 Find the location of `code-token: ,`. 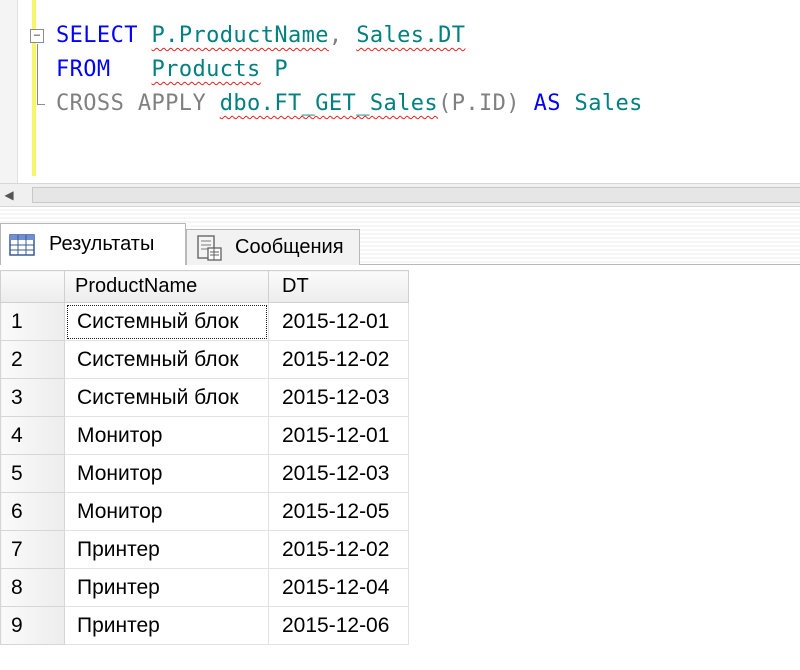

code-token: , is located at coordinates (342, 35).